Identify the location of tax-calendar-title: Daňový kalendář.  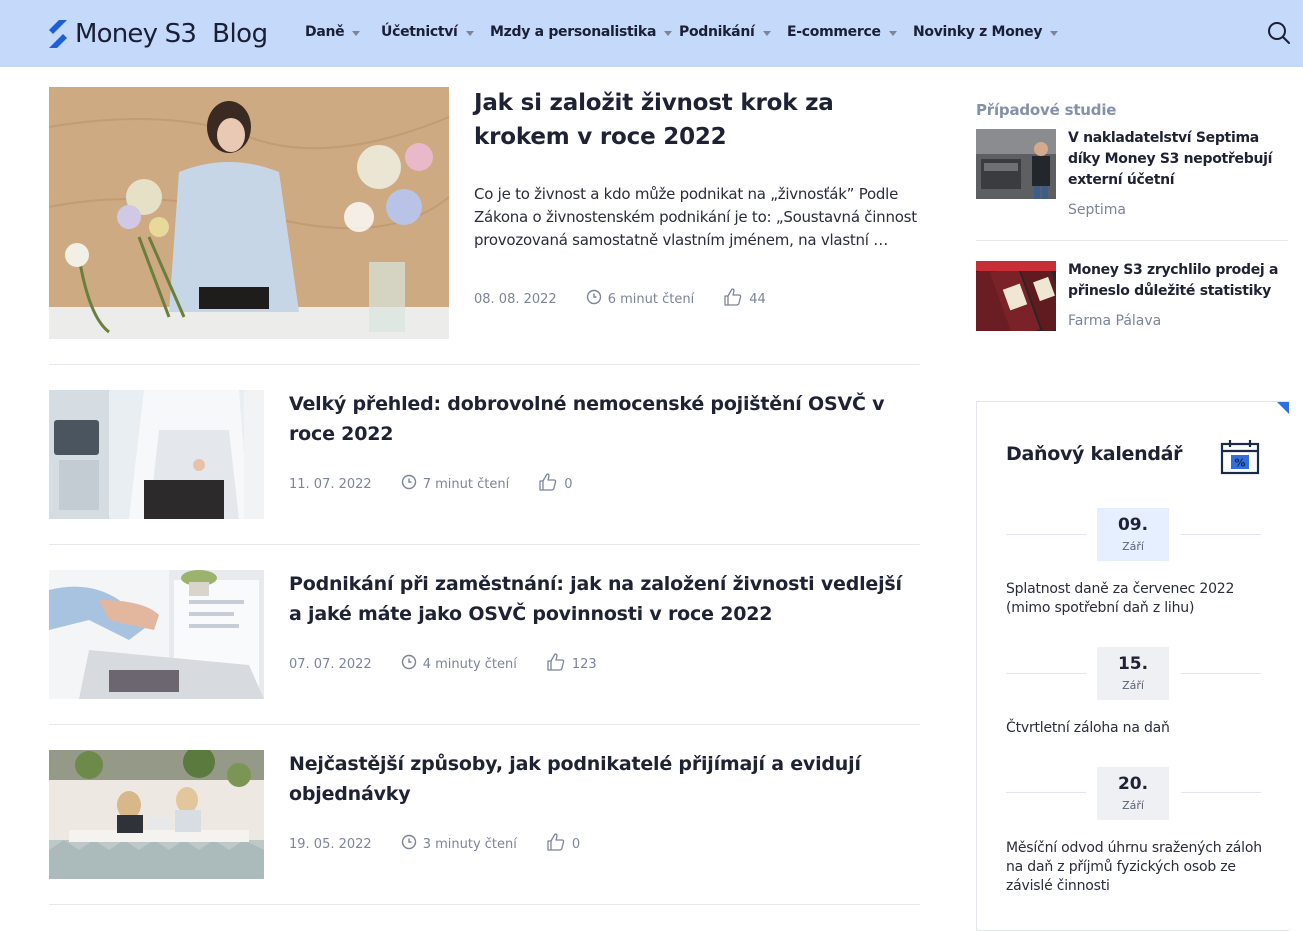
(1094, 454).